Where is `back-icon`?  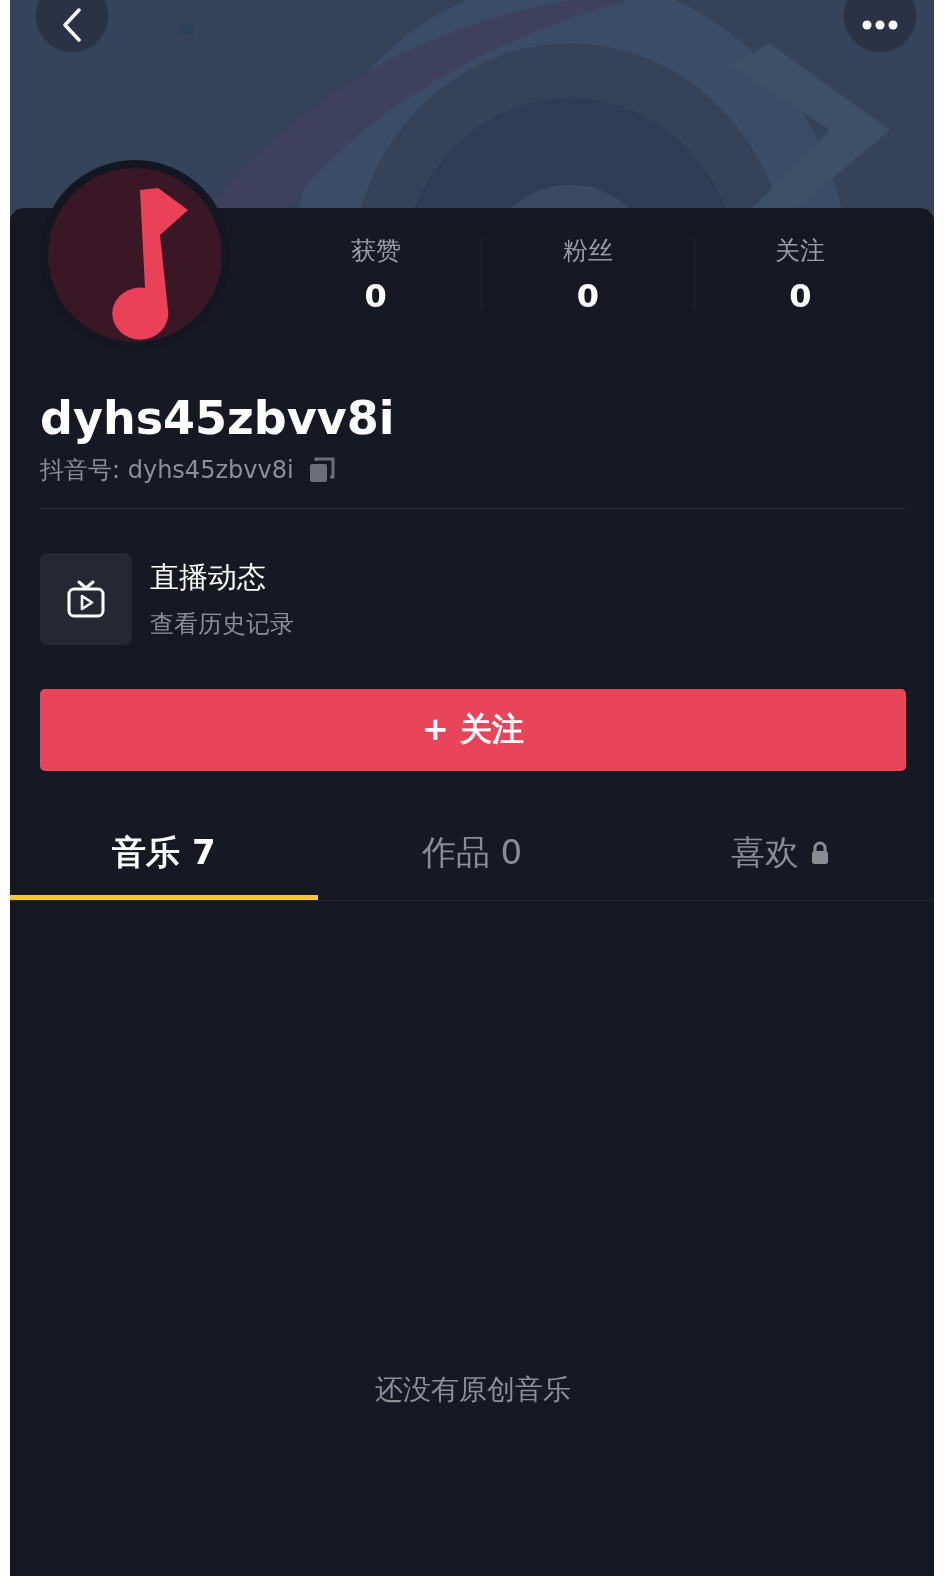
back-icon is located at coordinates (72, 25).